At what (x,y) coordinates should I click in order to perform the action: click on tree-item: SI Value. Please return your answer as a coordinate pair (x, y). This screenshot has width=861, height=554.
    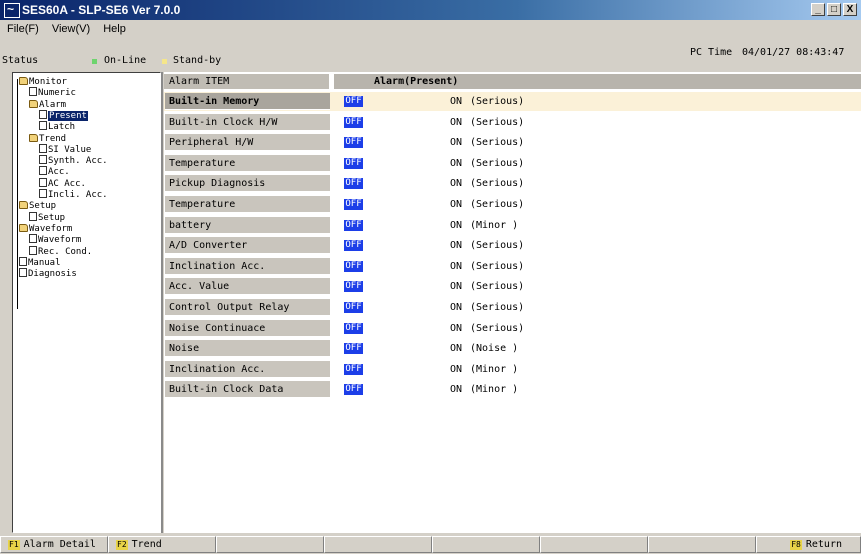
    Looking at the image, I should click on (65, 149).